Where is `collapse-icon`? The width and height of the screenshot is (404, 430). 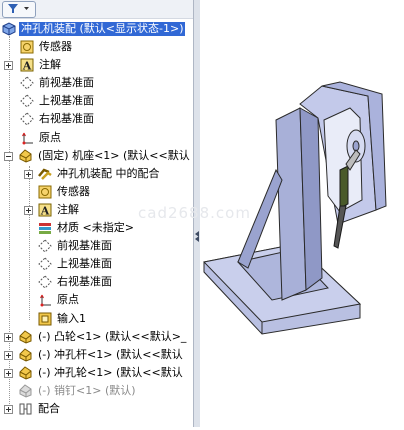
collapse-icon is located at coordinates (8, 156).